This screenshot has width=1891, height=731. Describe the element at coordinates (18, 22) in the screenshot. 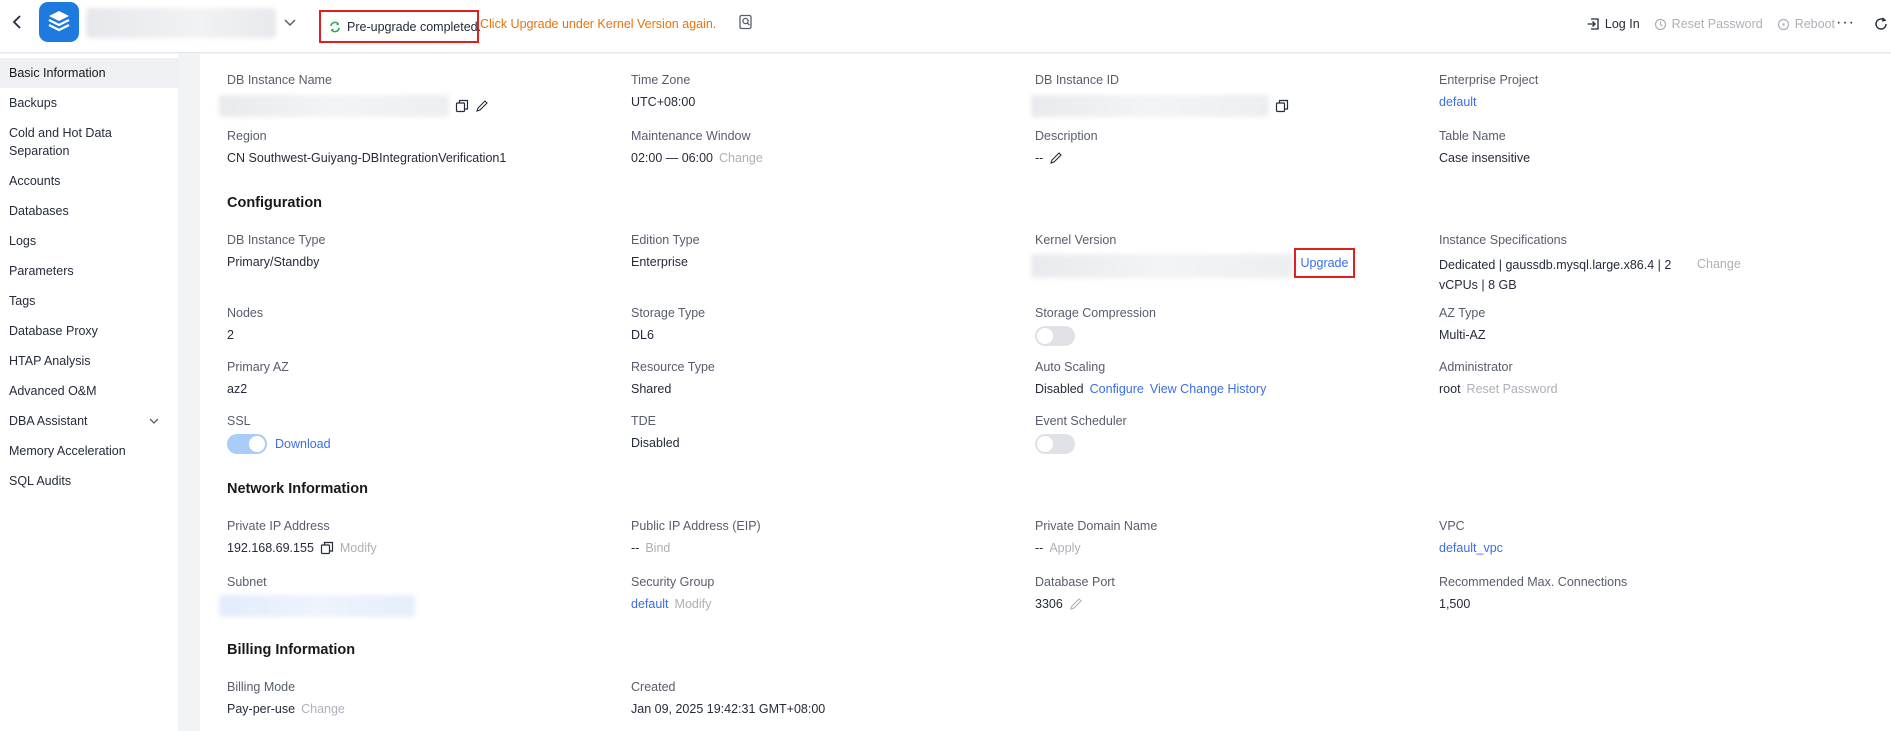

I see `back-icon` at that location.